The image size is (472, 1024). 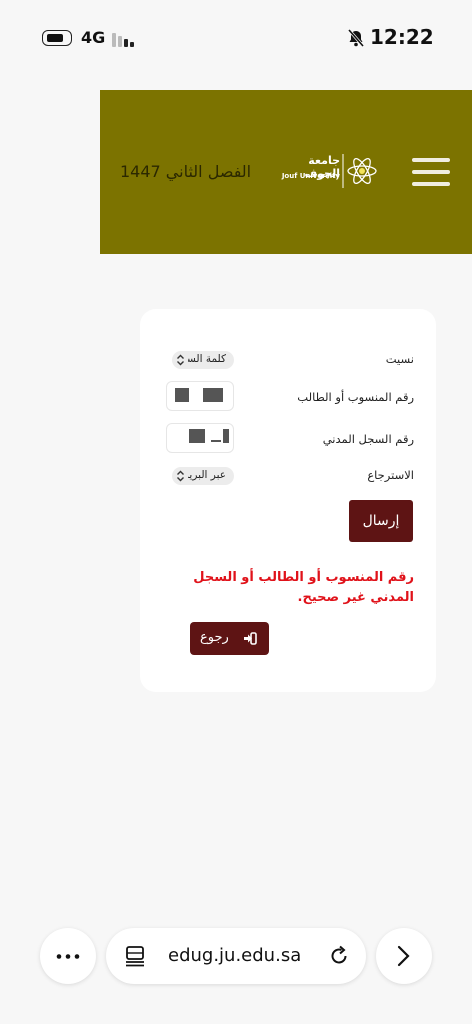 I want to click on sign-out-icon, so click(x=250, y=638).